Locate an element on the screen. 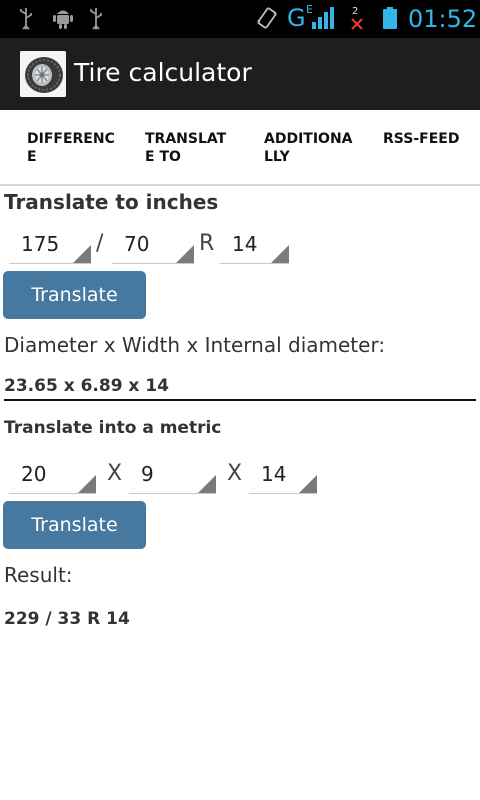 This screenshot has width=480, height=800. inches-section-title: Translate to inches is located at coordinates (111, 202).